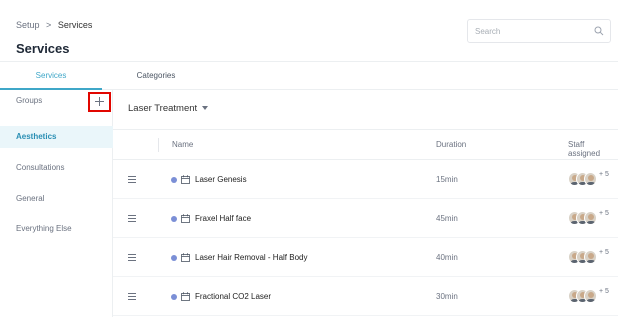  What do you see at coordinates (365, 296) in the screenshot?
I see `table-row: Fractional CO2 Laser 30min + 5` at bounding box center [365, 296].